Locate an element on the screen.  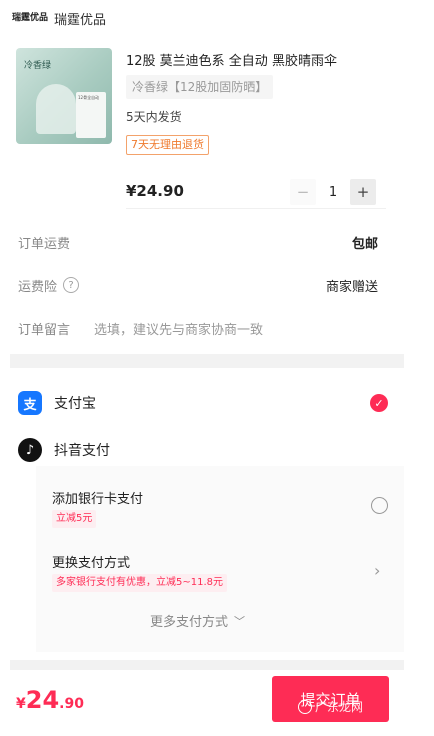
watermark: 广东龙网 is located at coordinates (330, 706).